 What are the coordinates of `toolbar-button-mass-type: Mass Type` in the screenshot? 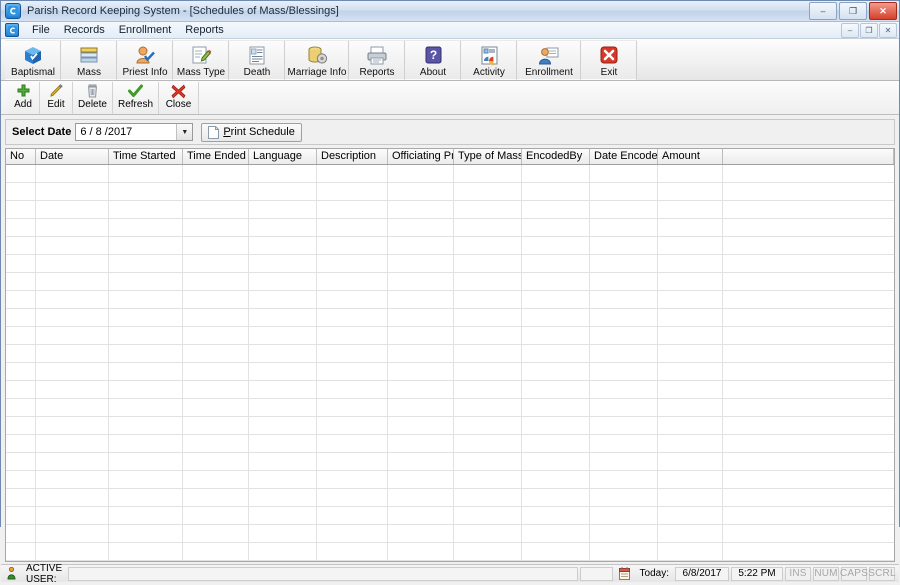 It's located at (201, 60).